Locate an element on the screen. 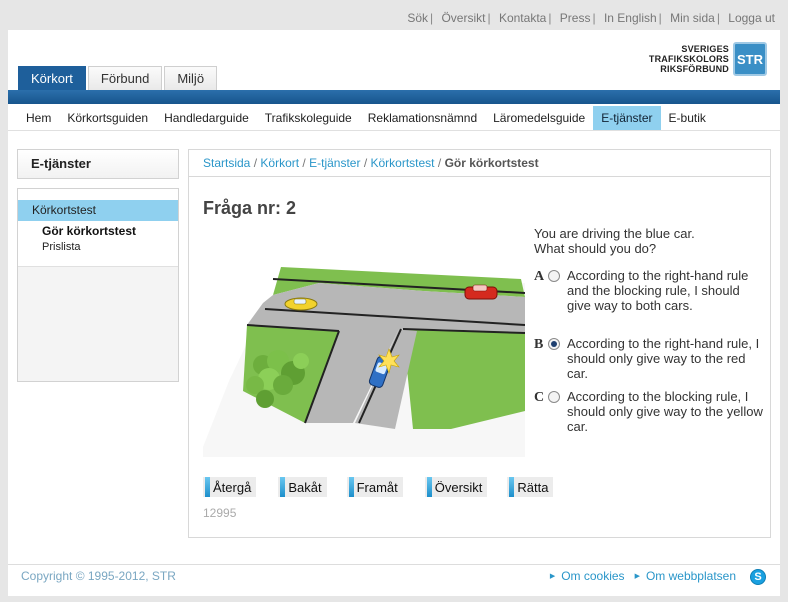 The height and width of the screenshot is (602, 788). nav-item-e-tjanster: E-tjänster is located at coordinates (627, 118).